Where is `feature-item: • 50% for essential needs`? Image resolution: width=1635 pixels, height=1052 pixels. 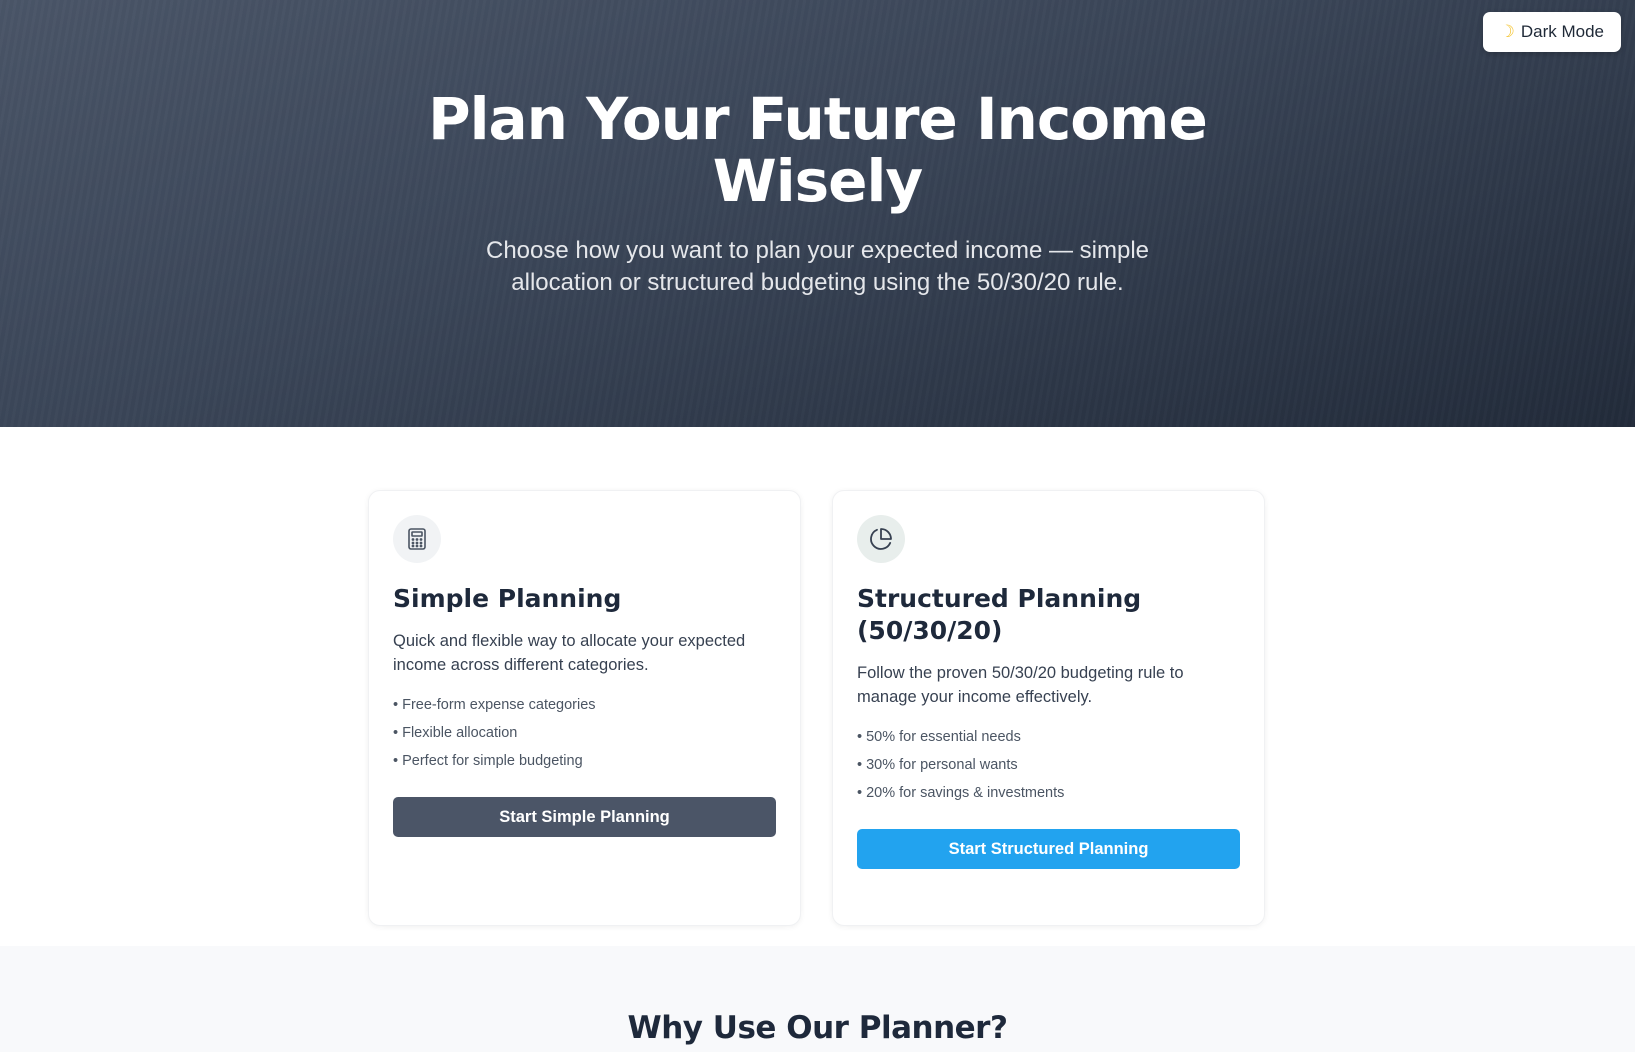 feature-item: • 50% for essential needs is located at coordinates (939, 737).